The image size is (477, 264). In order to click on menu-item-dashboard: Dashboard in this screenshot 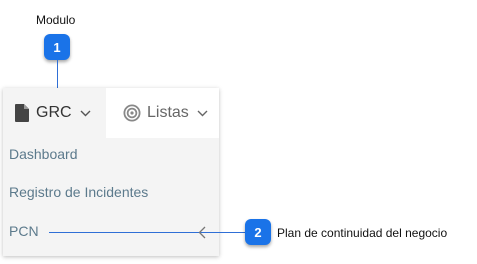, I will do `click(43, 154)`.